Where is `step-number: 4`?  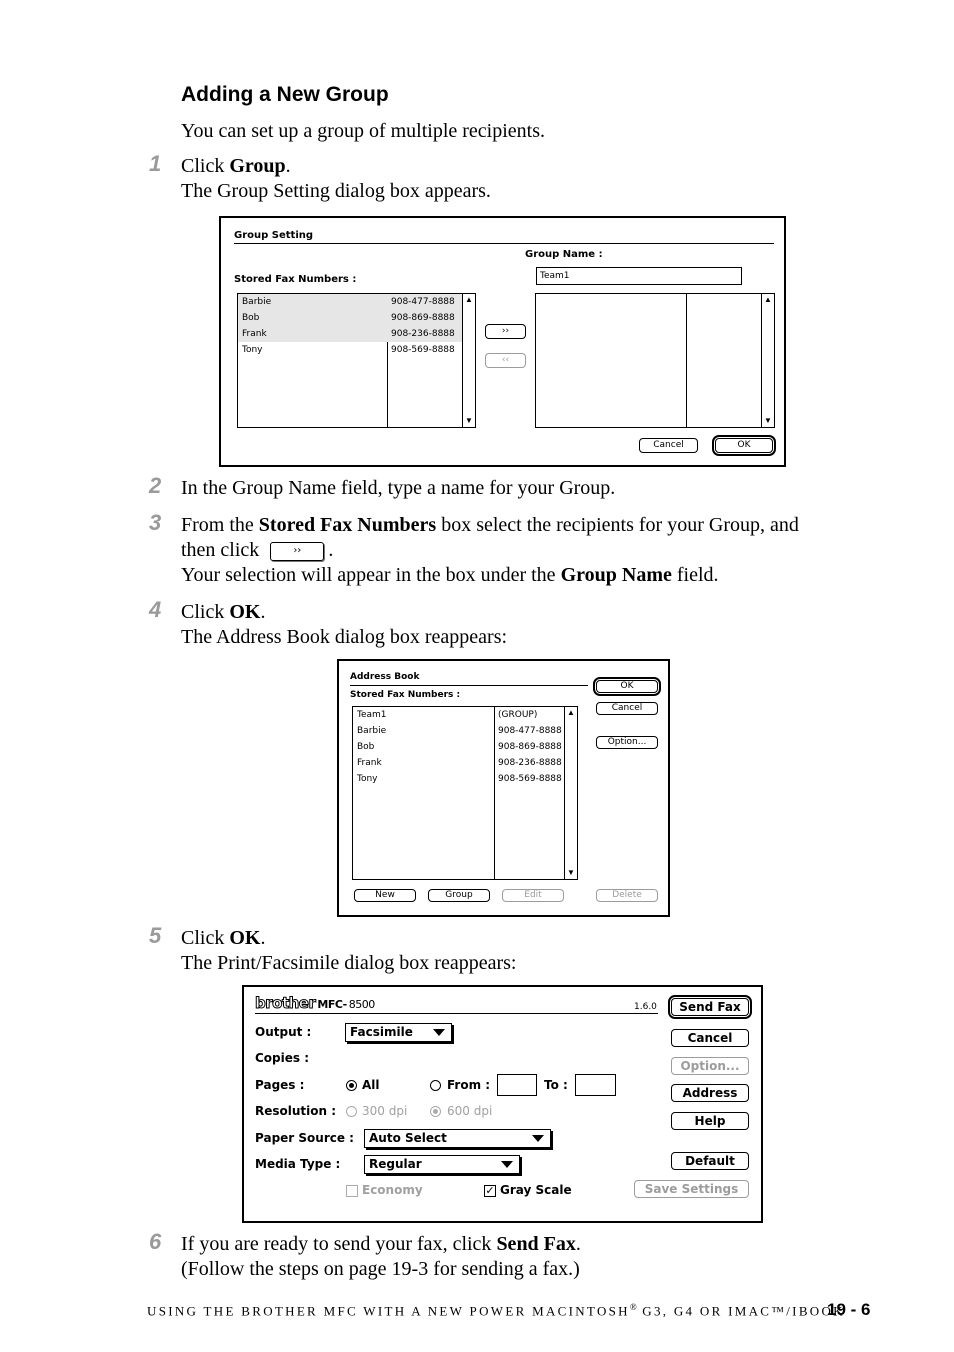
step-number: 4 is located at coordinates (155, 609).